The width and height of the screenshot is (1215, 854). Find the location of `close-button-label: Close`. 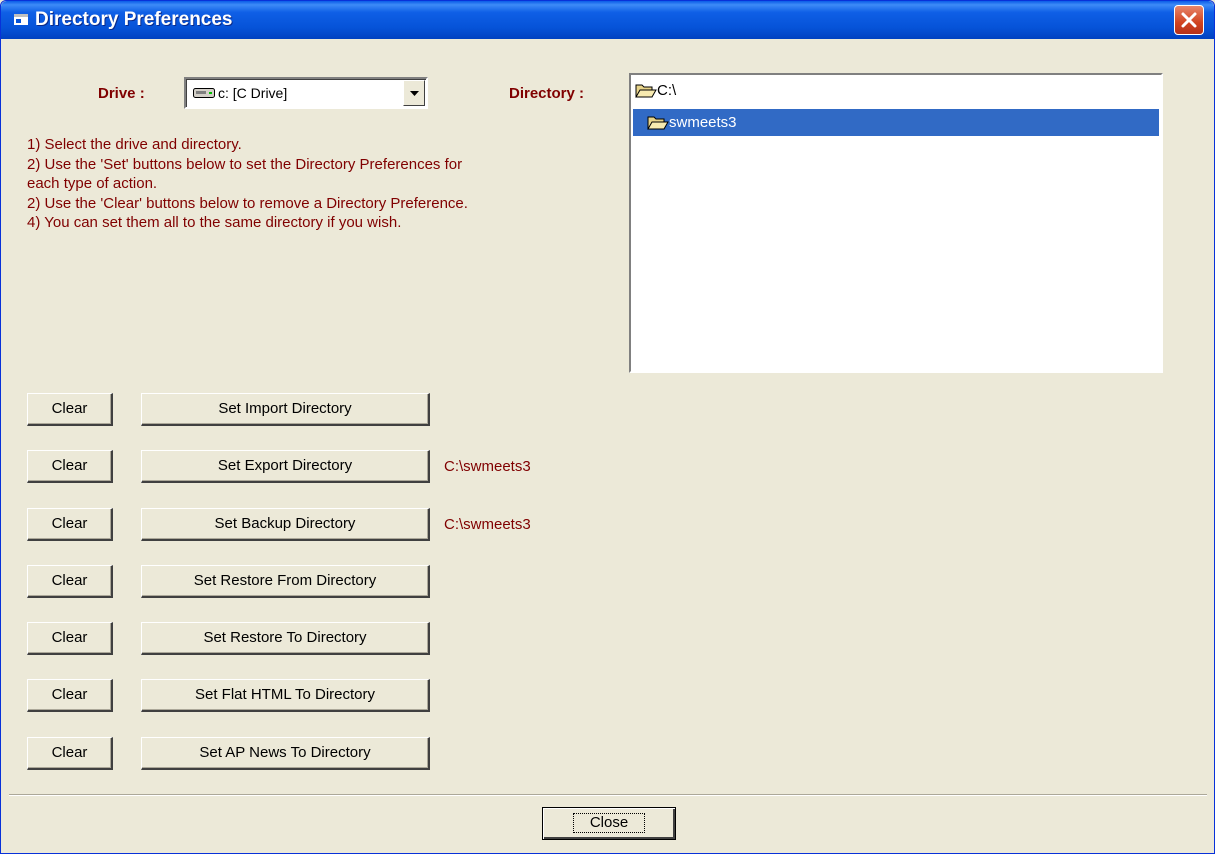

close-button-label: Close is located at coordinates (609, 823).